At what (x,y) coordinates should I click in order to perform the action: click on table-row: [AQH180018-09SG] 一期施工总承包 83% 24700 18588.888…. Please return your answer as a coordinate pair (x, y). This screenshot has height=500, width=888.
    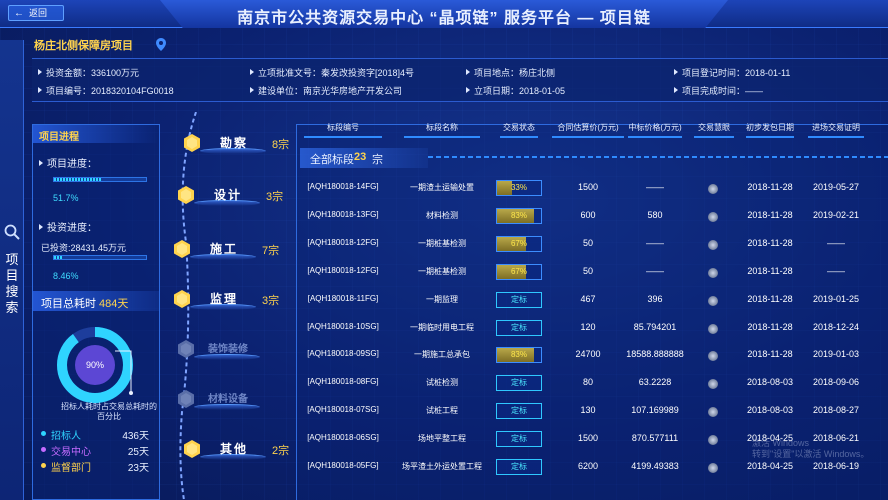
    Looking at the image, I should click on (592, 355).